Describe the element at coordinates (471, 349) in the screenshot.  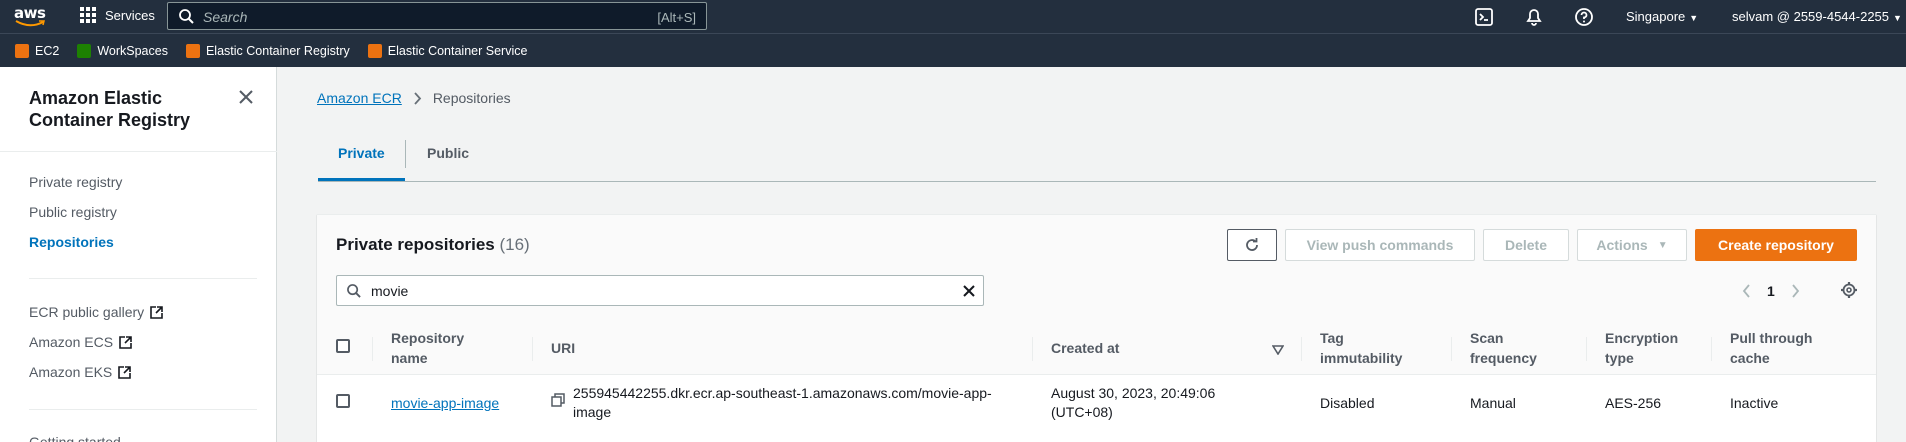
I see `column-header-repository-name: Repository name` at that location.